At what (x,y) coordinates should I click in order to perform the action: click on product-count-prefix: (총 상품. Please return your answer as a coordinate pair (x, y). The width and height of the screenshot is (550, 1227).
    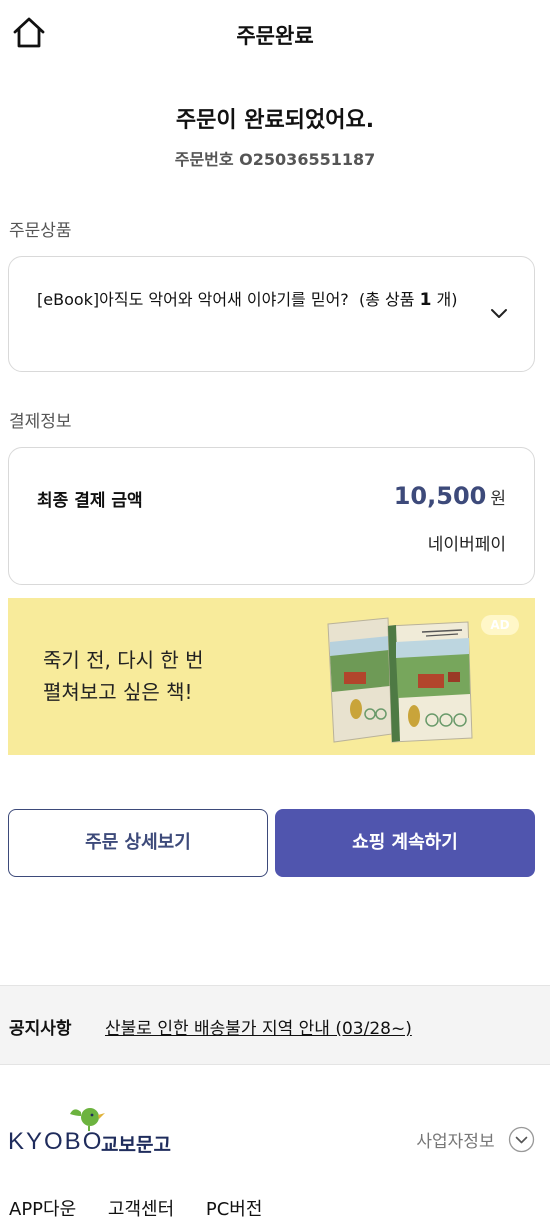
    Looking at the image, I should click on (386, 299).